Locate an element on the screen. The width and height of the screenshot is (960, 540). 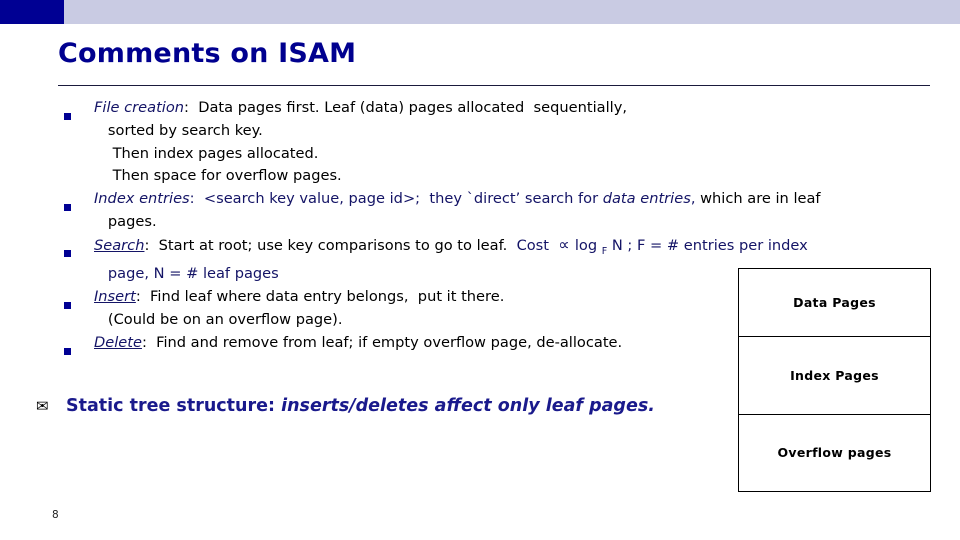
static-structure-label: Static tree structure: is located at coordinates (174, 406).